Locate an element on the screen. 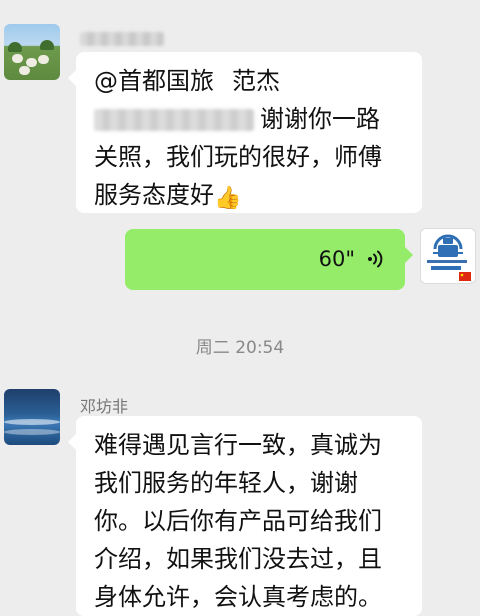 The width and height of the screenshot is (480, 616). voice-message-bubble: 60" is located at coordinates (269, 259).